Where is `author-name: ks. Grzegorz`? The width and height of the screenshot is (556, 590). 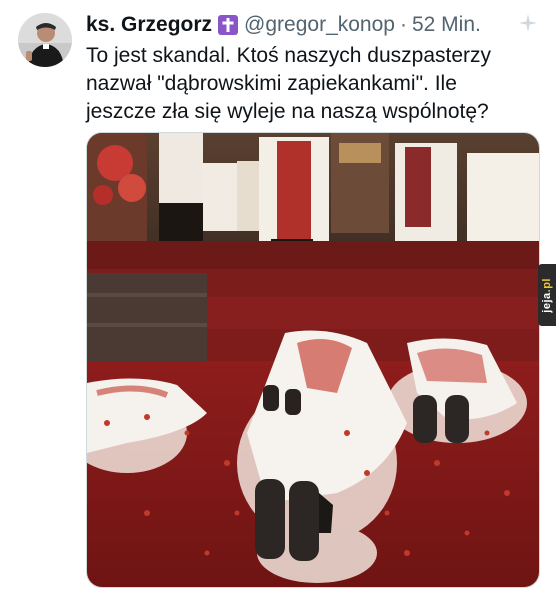
author-name: ks. Grzegorz is located at coordinates (149, 25).